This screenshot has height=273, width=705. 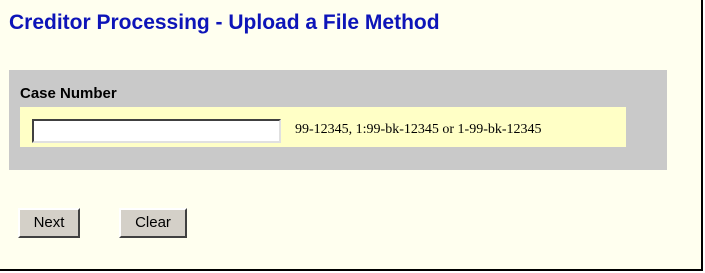 What do you see at coordinates (49, 223) in the screenshot?
I see `next-button: Next` at bounding box center [49, 223].